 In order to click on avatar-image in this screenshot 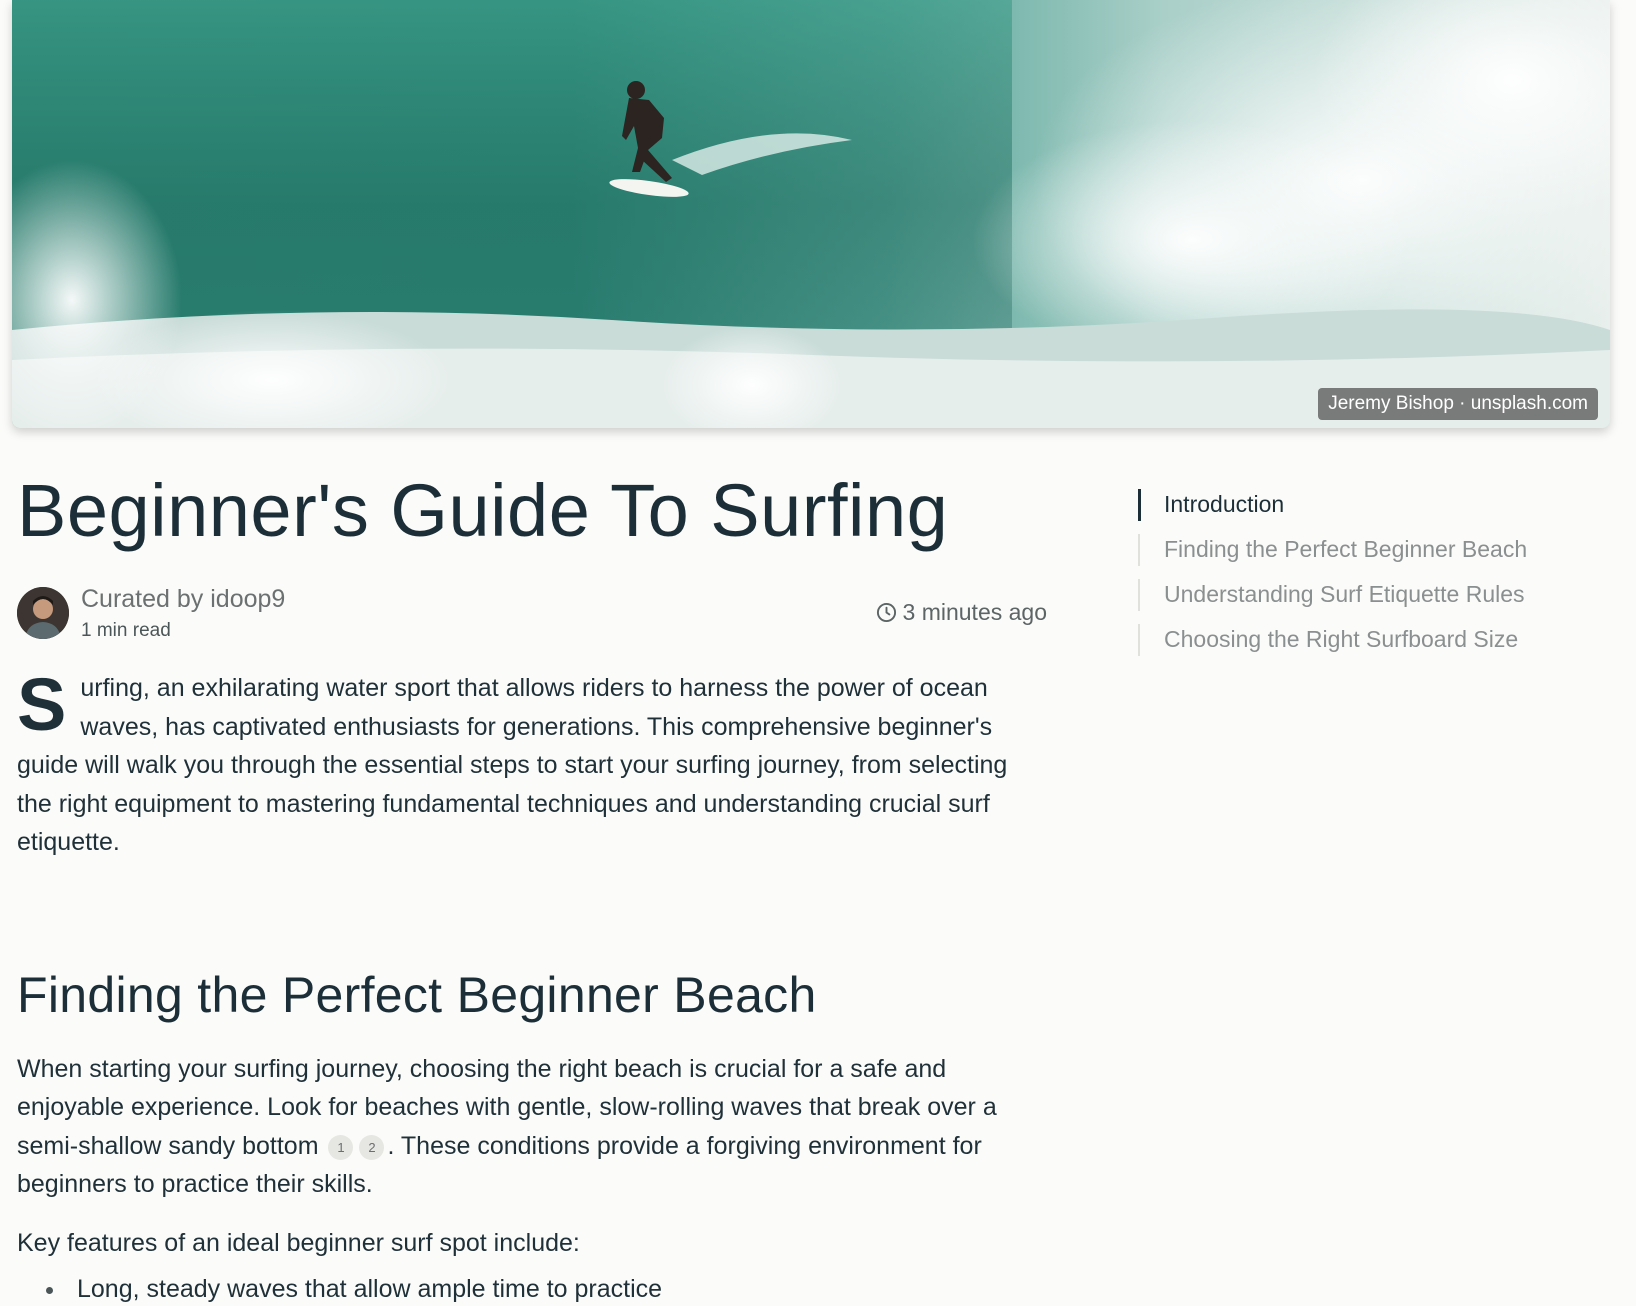, I will do `click(43, 613)`.